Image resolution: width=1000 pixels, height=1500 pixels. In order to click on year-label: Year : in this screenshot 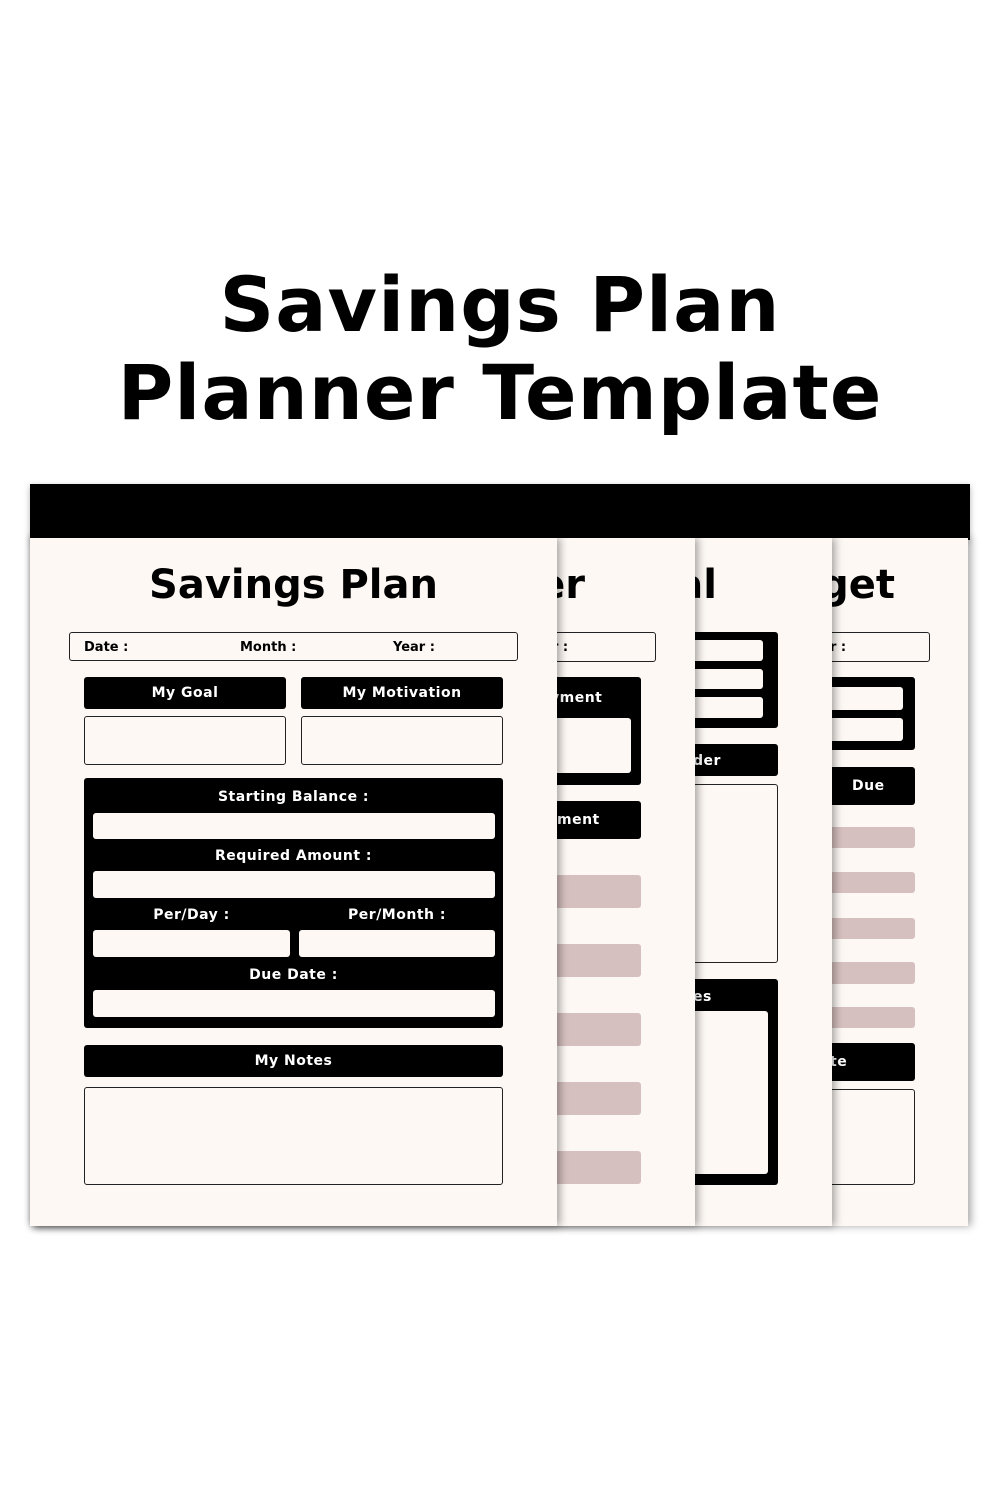, I will do `click(414, 647)`.